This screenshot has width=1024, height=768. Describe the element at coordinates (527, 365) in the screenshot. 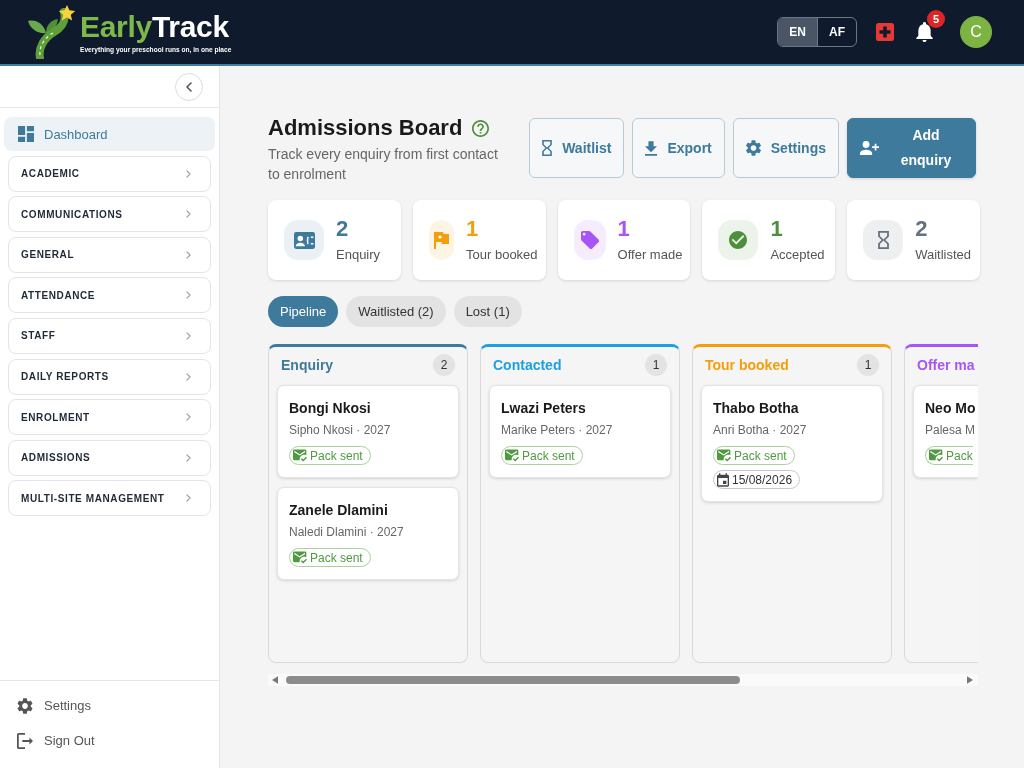

I see `column-title: Contacted` at that location.